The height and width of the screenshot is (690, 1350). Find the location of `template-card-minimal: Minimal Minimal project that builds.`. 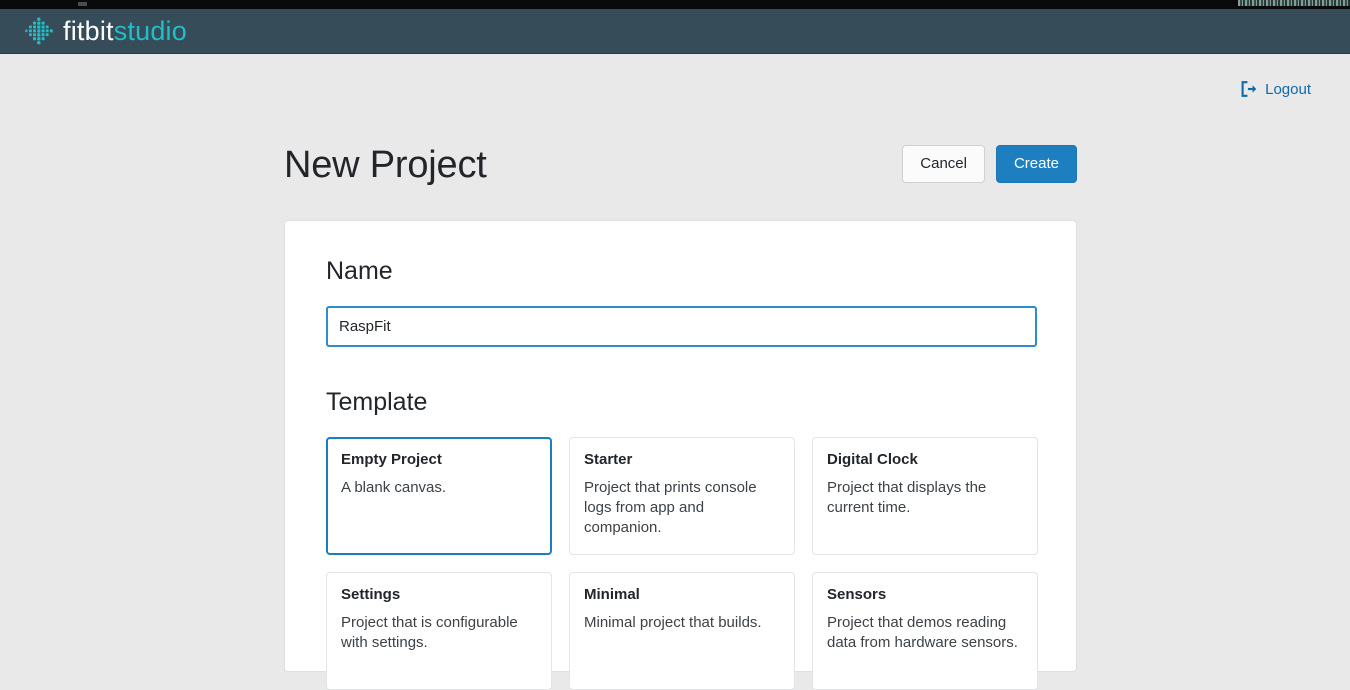

template-card-minimal: Minimal Minimal project that builds. is located at coordinates (682, 631).